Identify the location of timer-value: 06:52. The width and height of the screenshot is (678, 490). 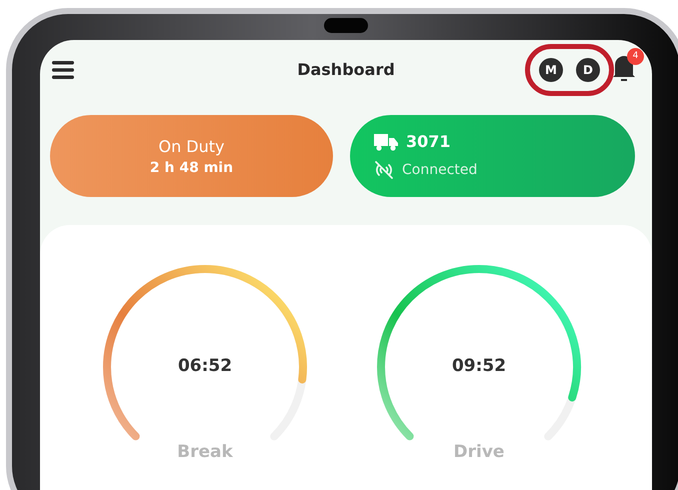
(205, 366).